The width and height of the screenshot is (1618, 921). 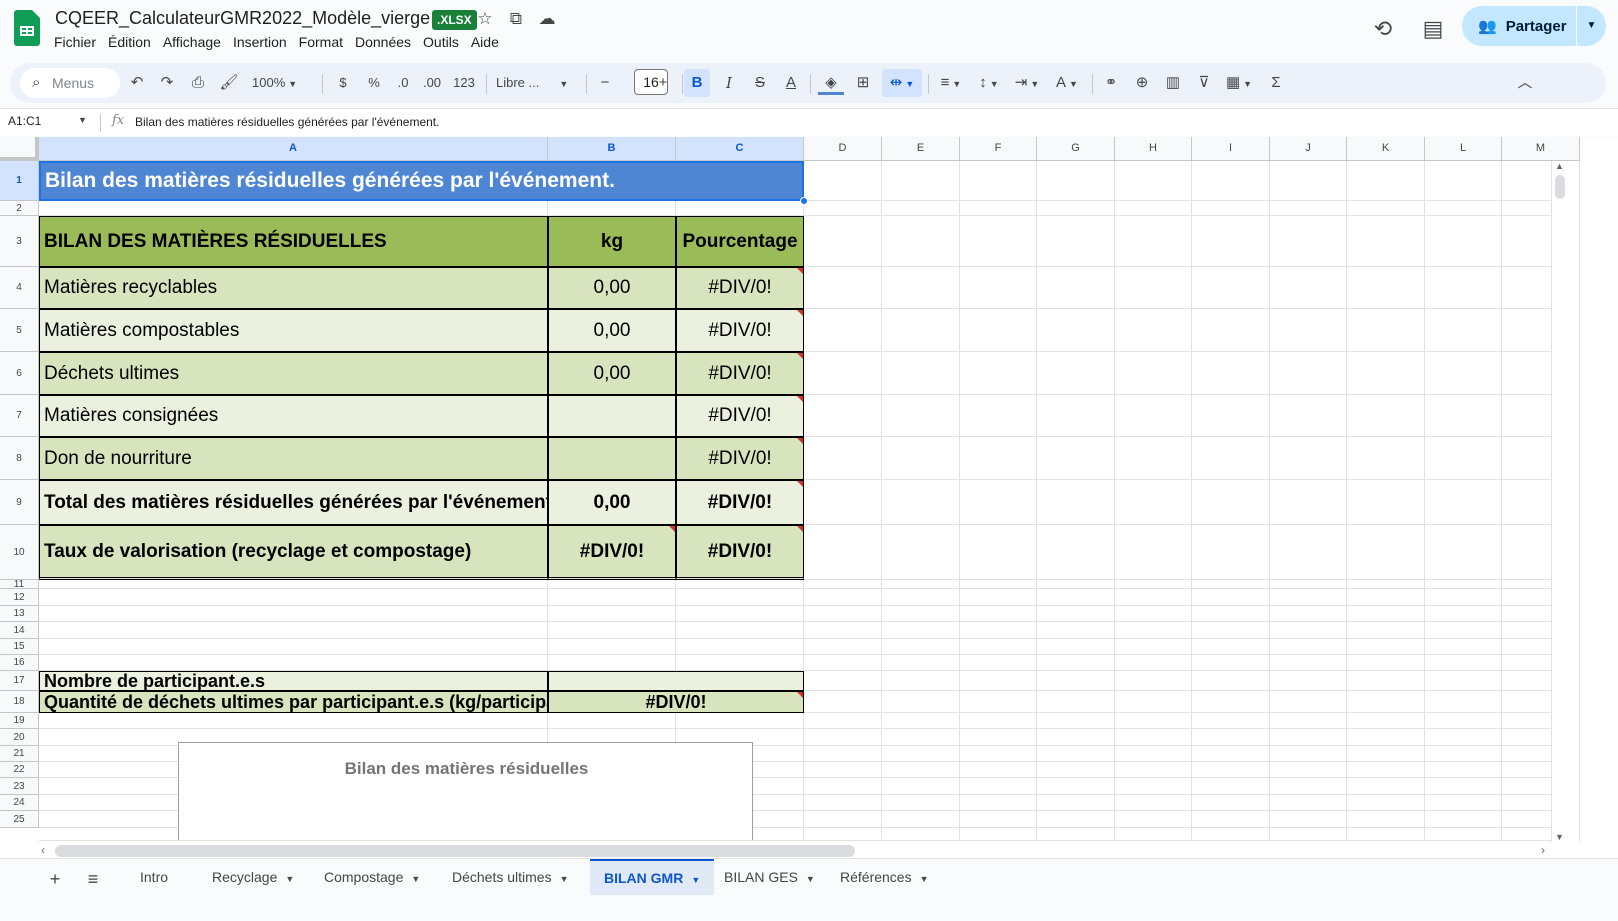 I want to click on zoom-select: 100% ▼, so click(x=274, y=83).